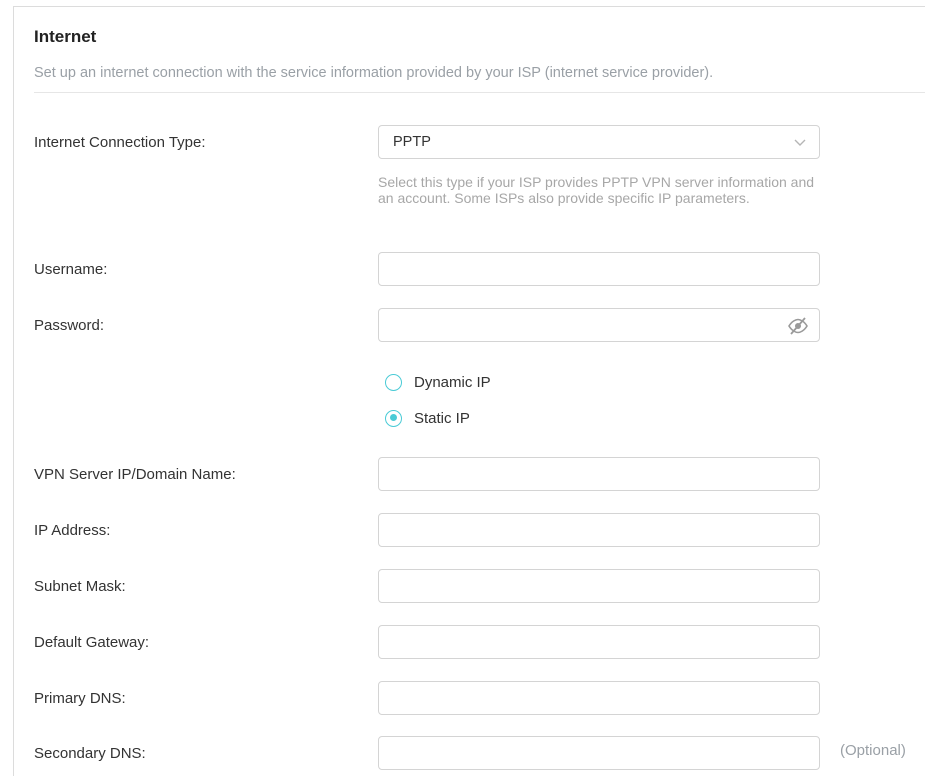 This screenshot has width=925, height=776. I want to click on radio-button-selected, so click(393, 418).